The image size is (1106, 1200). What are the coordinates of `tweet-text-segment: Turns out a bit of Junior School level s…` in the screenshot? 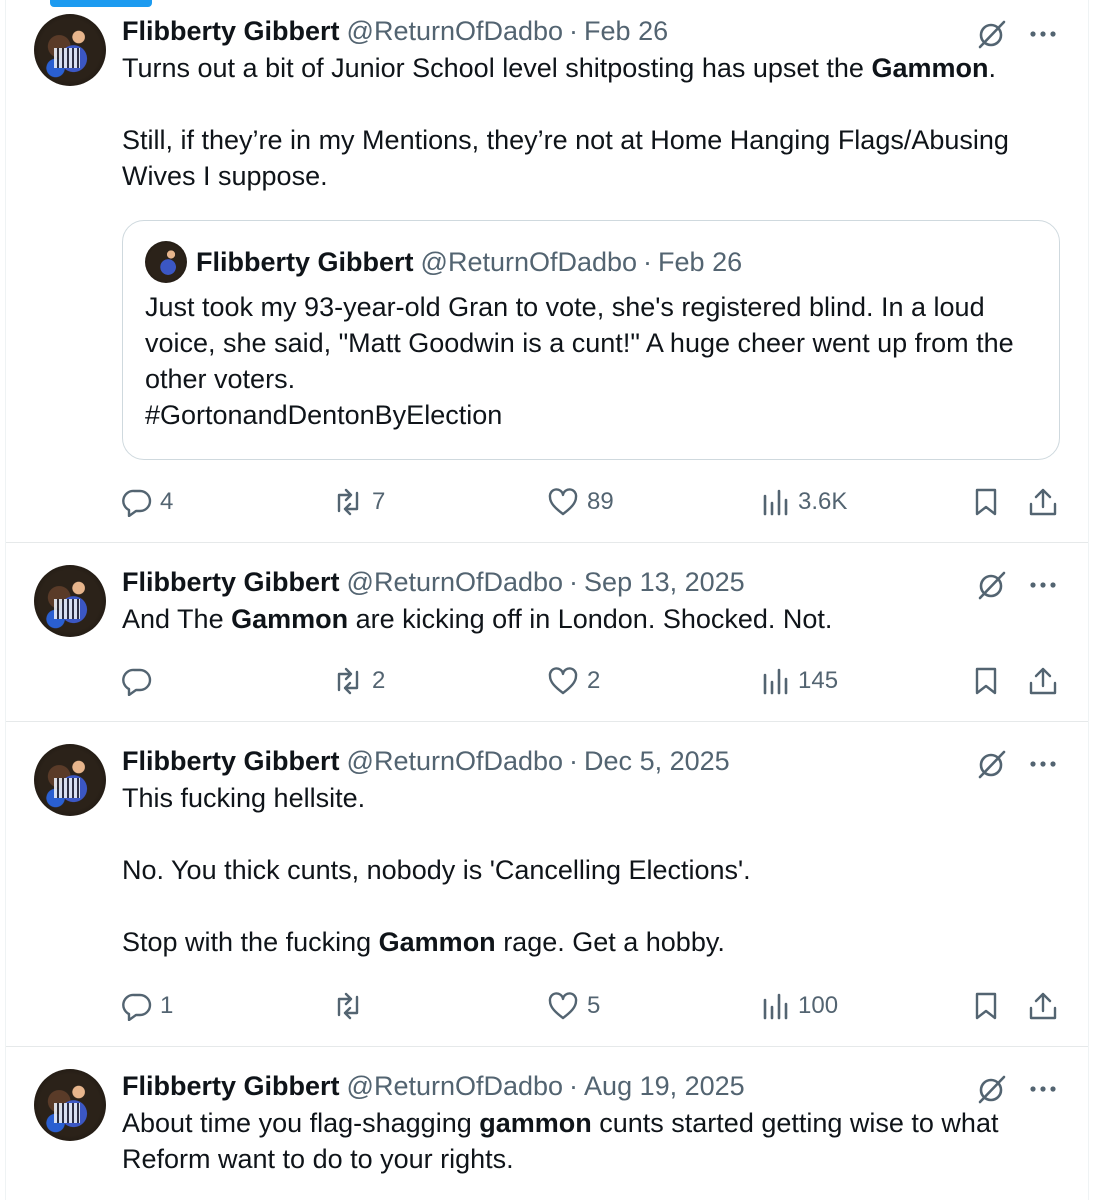 It's located at (497, 68).